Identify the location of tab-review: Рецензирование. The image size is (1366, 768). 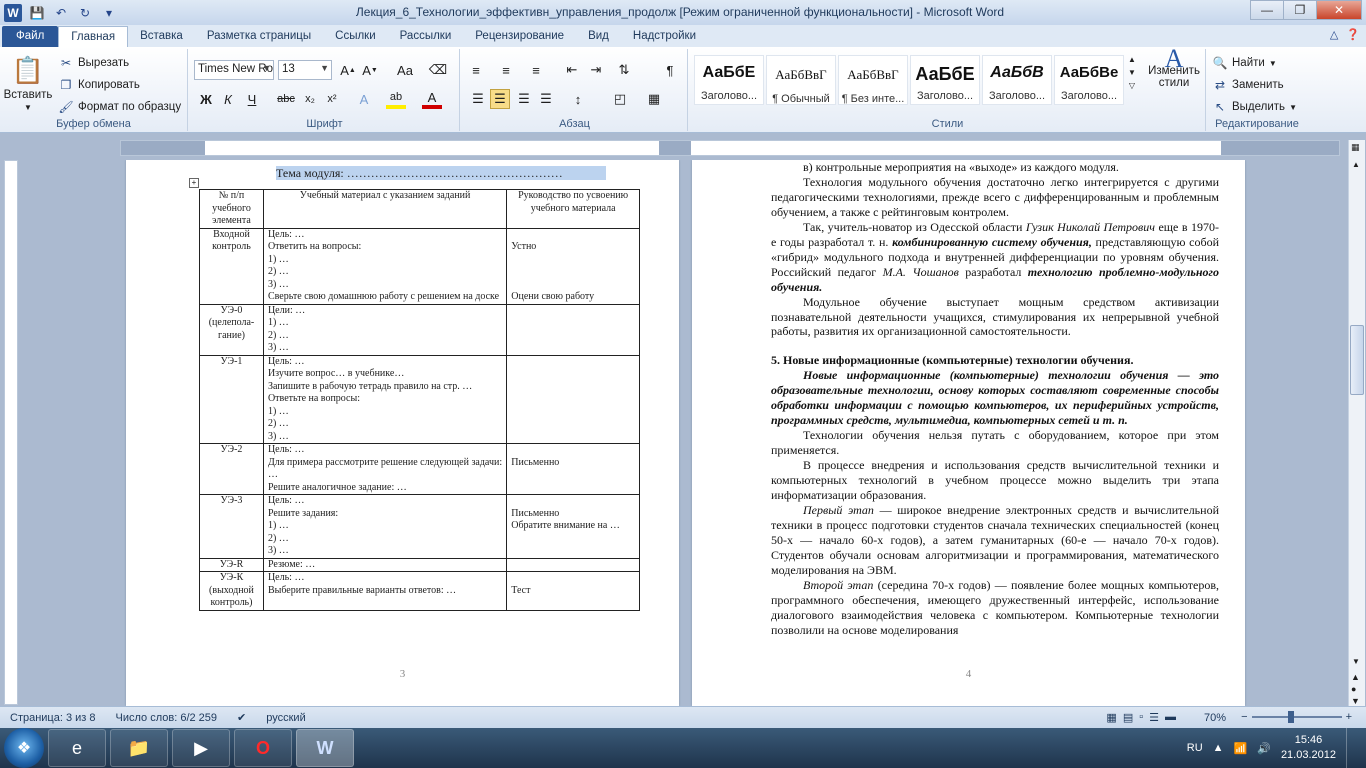
(519, 36).